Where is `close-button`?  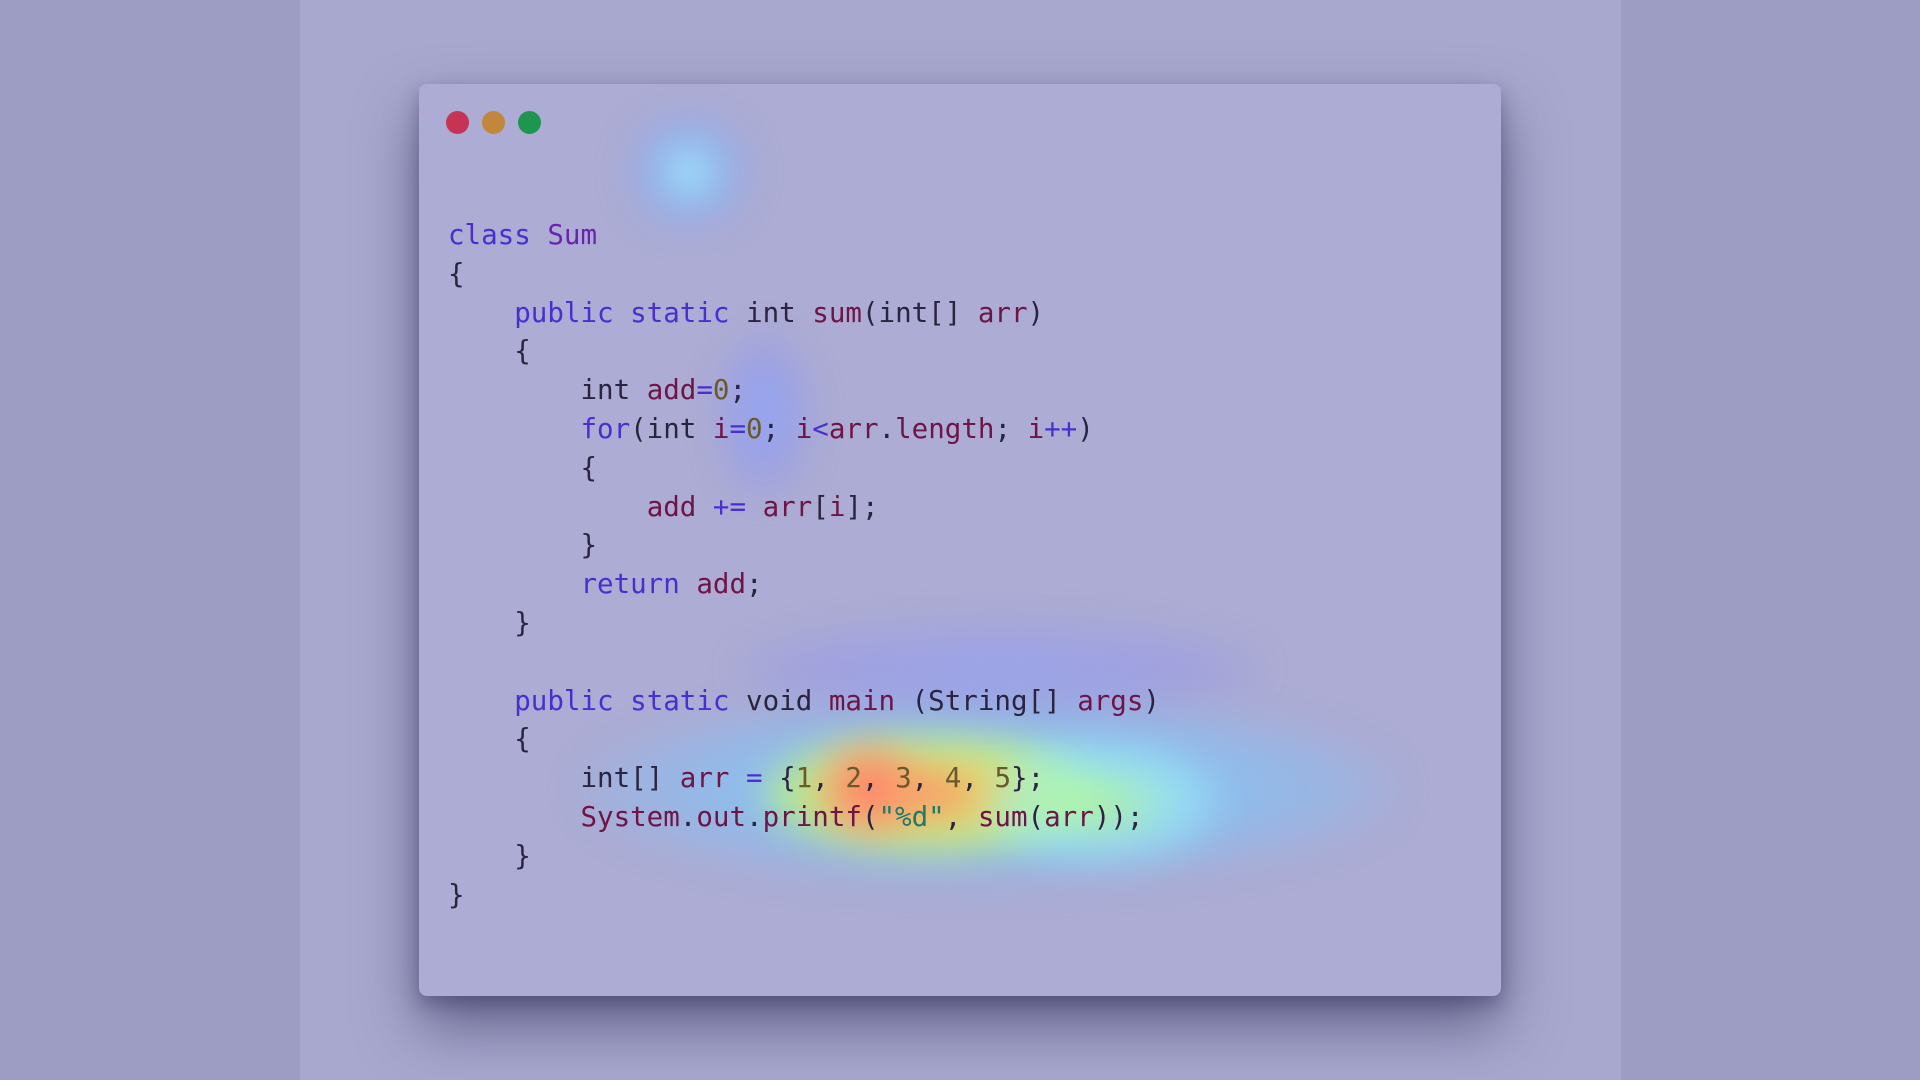
close-button is located at coordinates (457, 122).